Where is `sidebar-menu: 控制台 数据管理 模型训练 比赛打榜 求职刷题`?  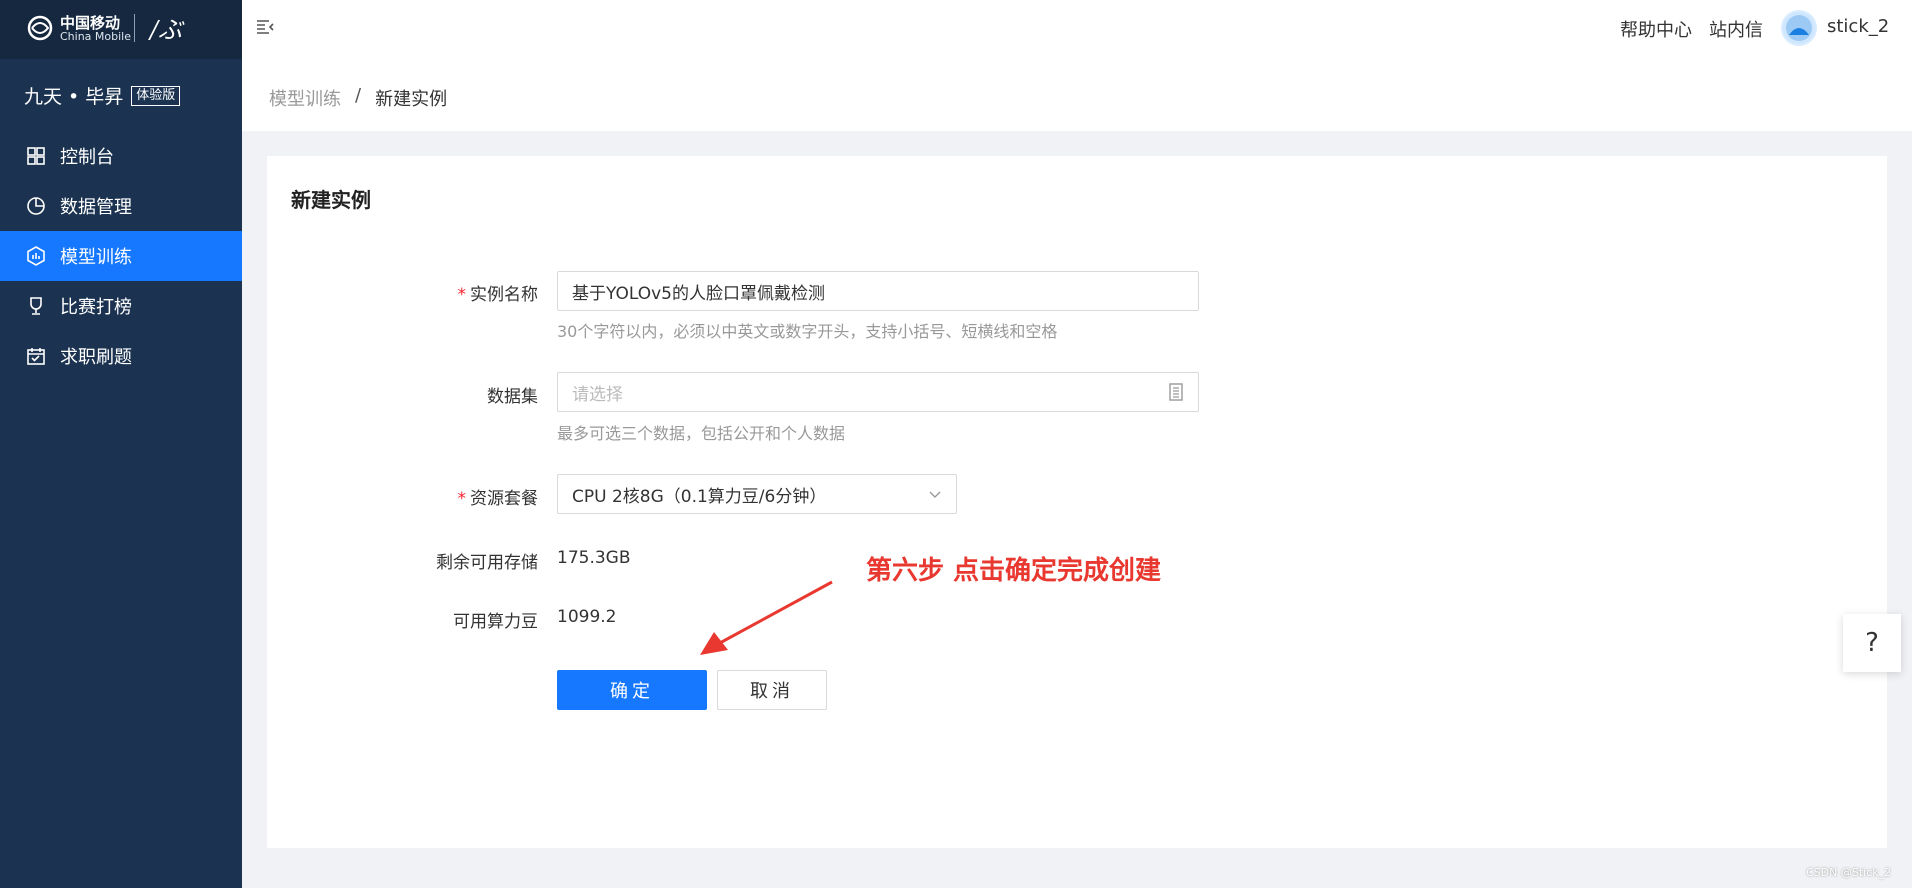
sidebar-menu: 控制台 数据管理 模型训练 比赛打榜 求职刷题 is located at coordinates (121, 256).